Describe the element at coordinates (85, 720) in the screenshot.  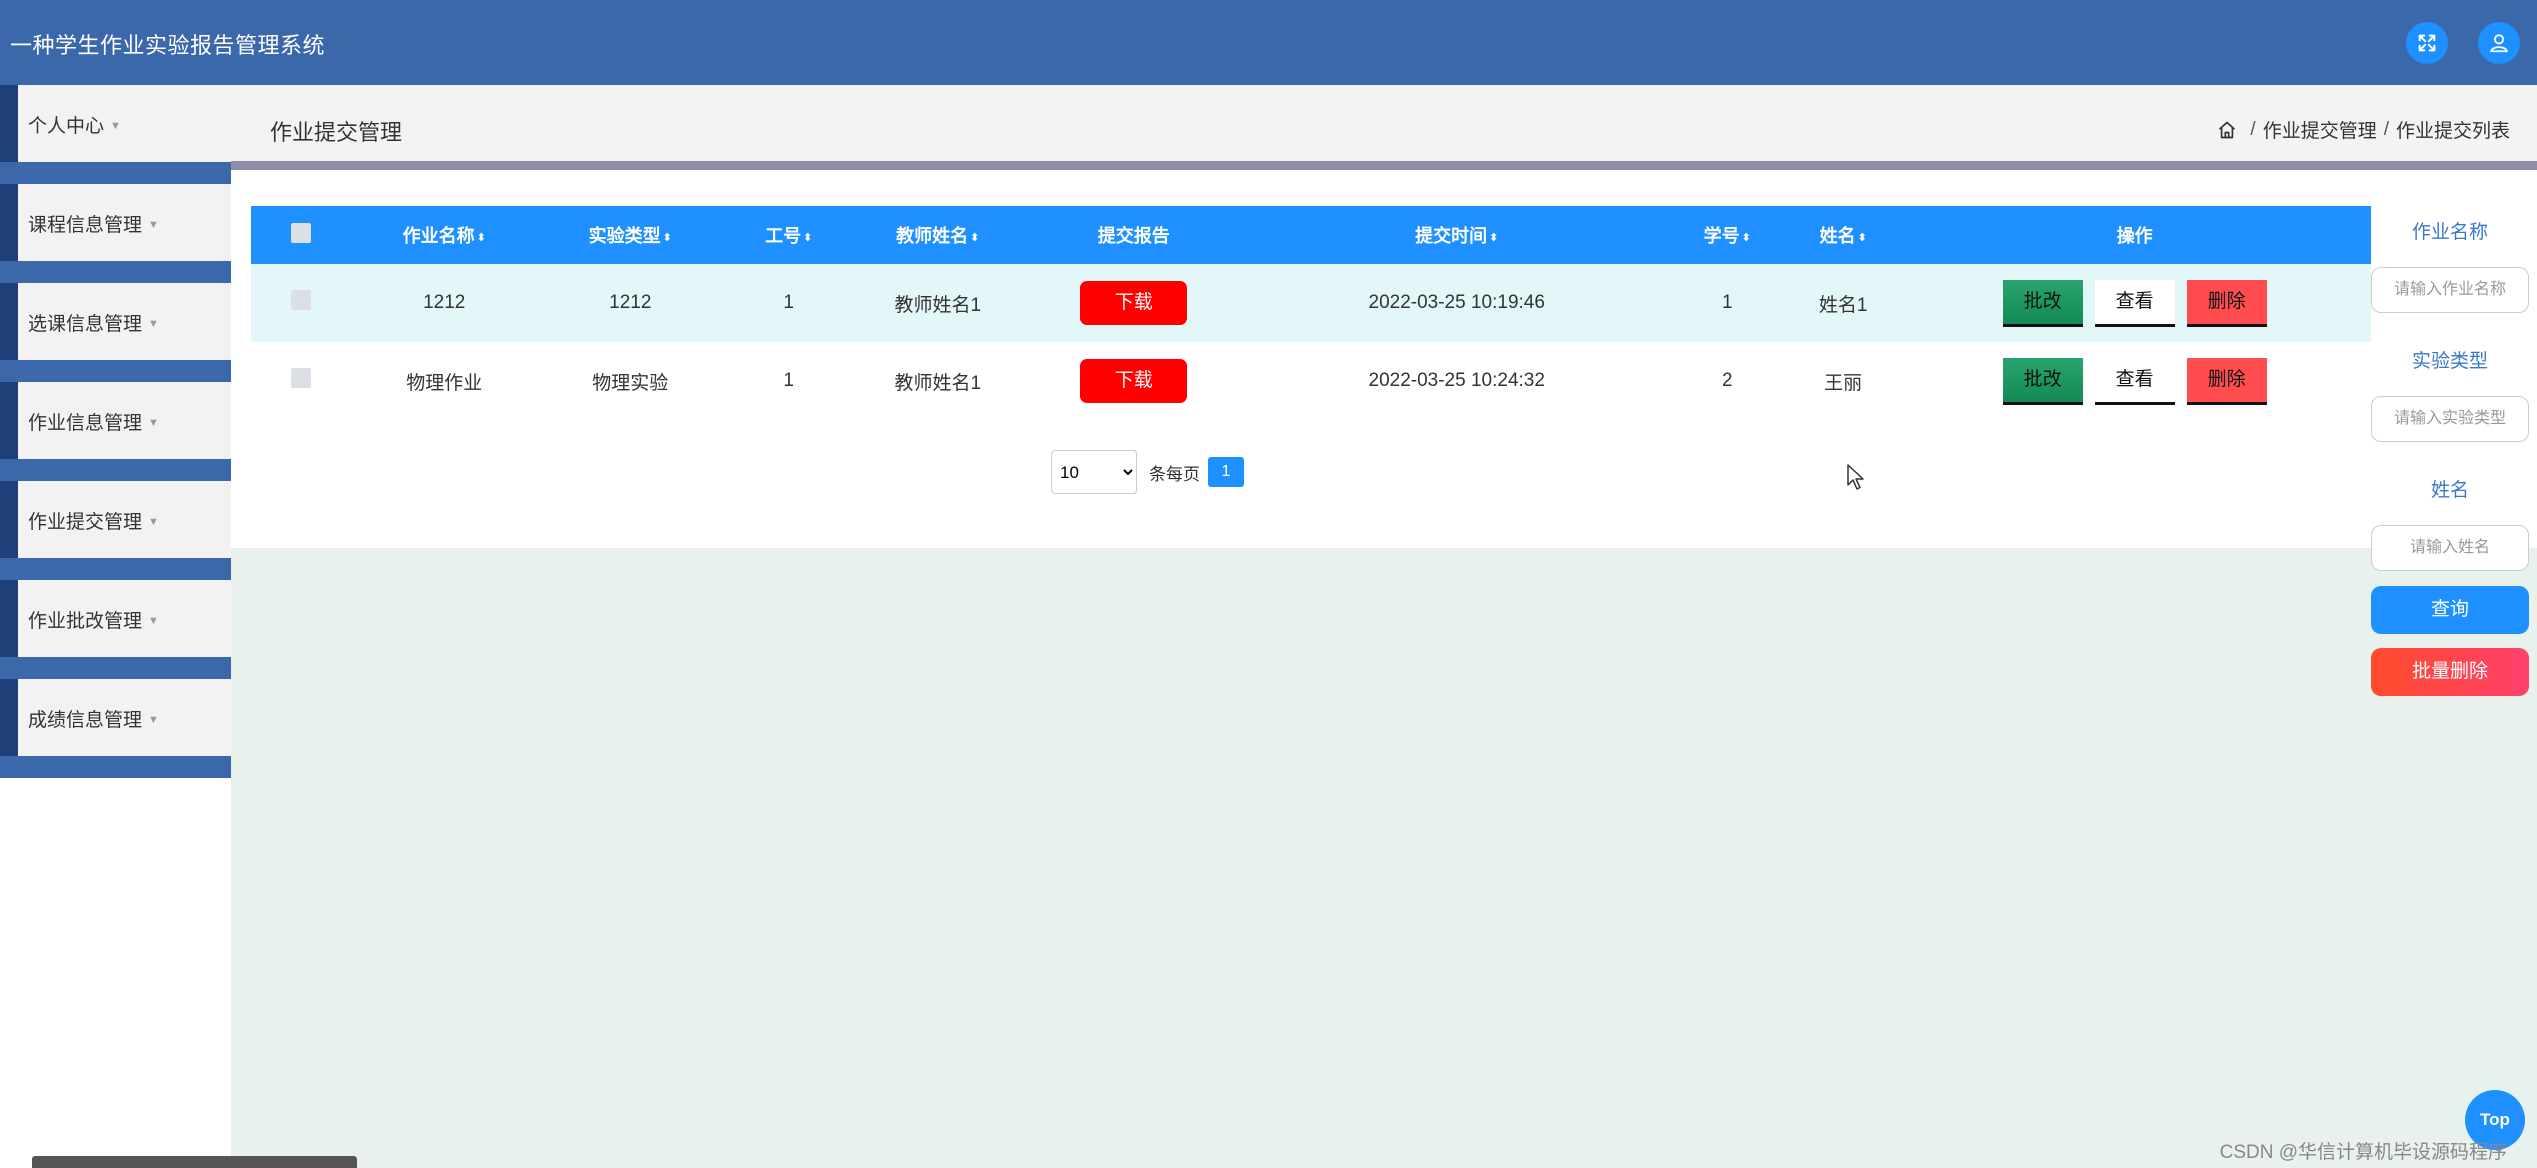
I see `sidebar-item-label: 成绩信息管理` at that location.